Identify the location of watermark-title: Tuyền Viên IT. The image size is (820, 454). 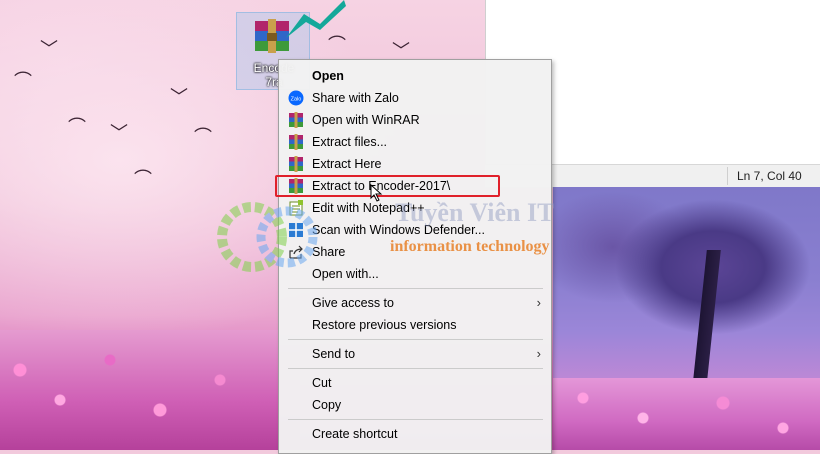
(475, 212).